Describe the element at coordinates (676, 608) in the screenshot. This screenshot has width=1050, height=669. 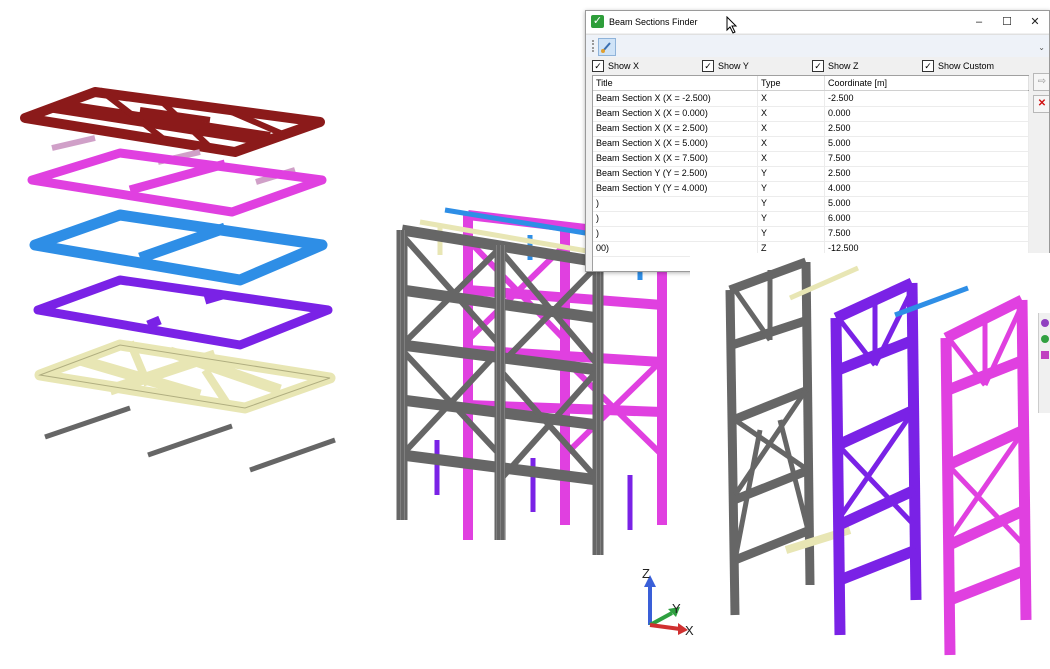
I see `axis-y-label: Y` at that location.